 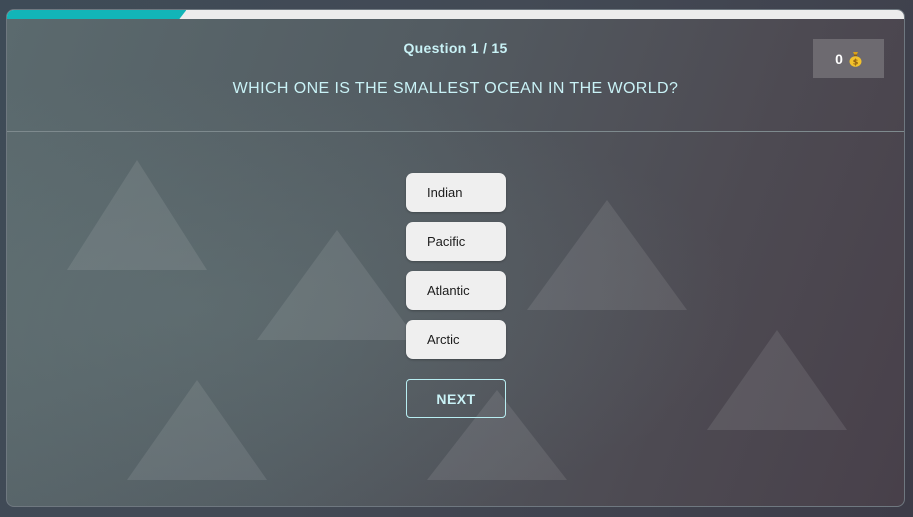 I want to click on progress-fill, so click(x=96, y=14).